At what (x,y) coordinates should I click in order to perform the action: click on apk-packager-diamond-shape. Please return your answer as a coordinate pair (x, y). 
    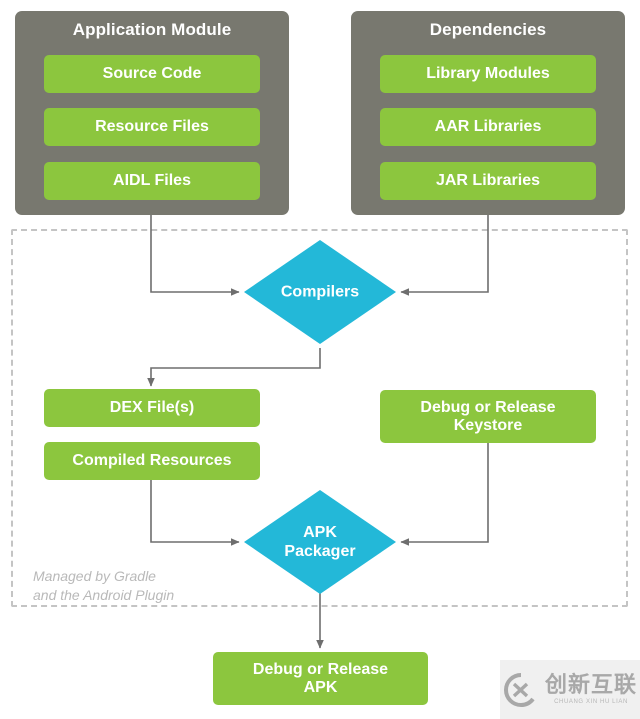
    Looking at the image, I should click on (320, 542).